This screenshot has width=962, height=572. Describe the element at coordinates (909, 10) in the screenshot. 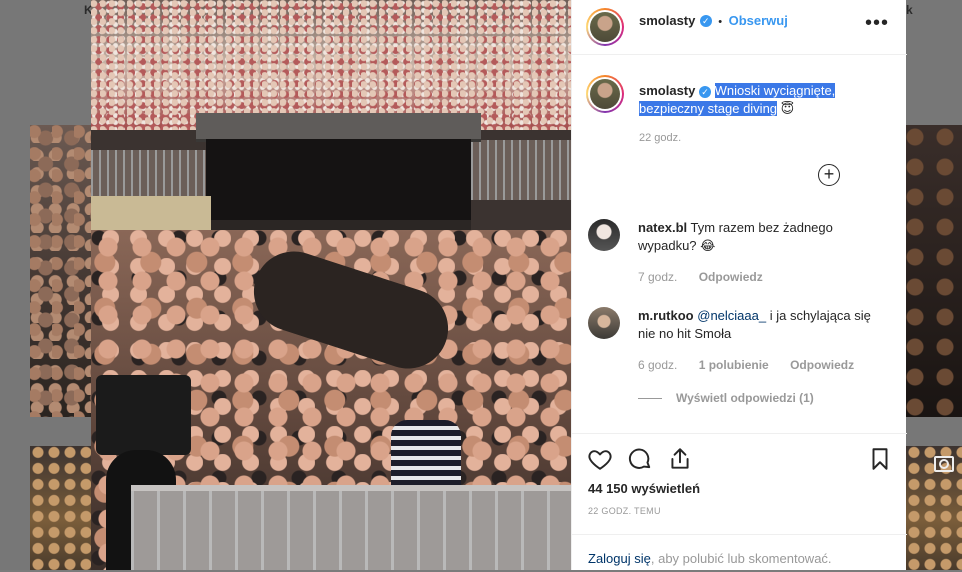

I see `background-text: k` at that location.